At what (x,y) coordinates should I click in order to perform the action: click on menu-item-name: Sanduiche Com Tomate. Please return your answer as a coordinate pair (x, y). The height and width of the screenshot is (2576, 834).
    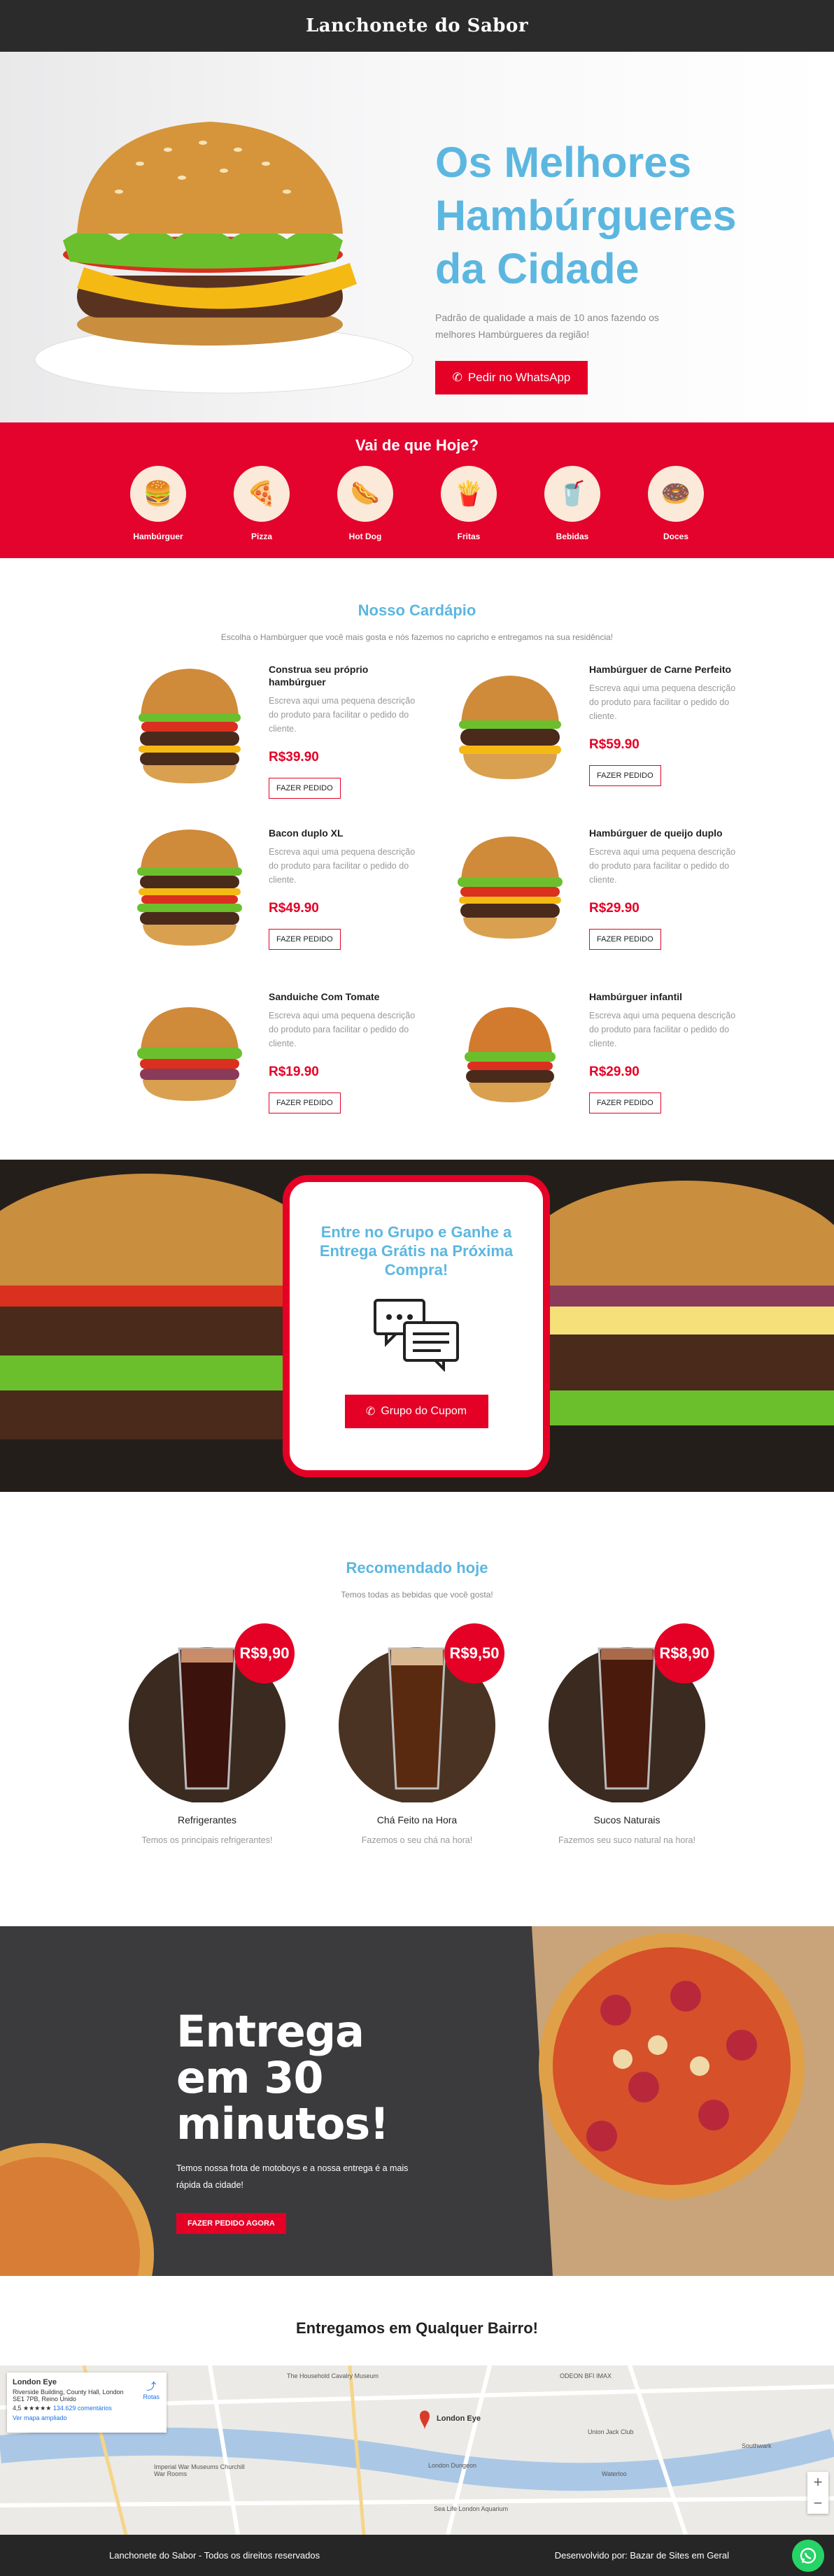
    Looking at the image, I should click on (324, 996).